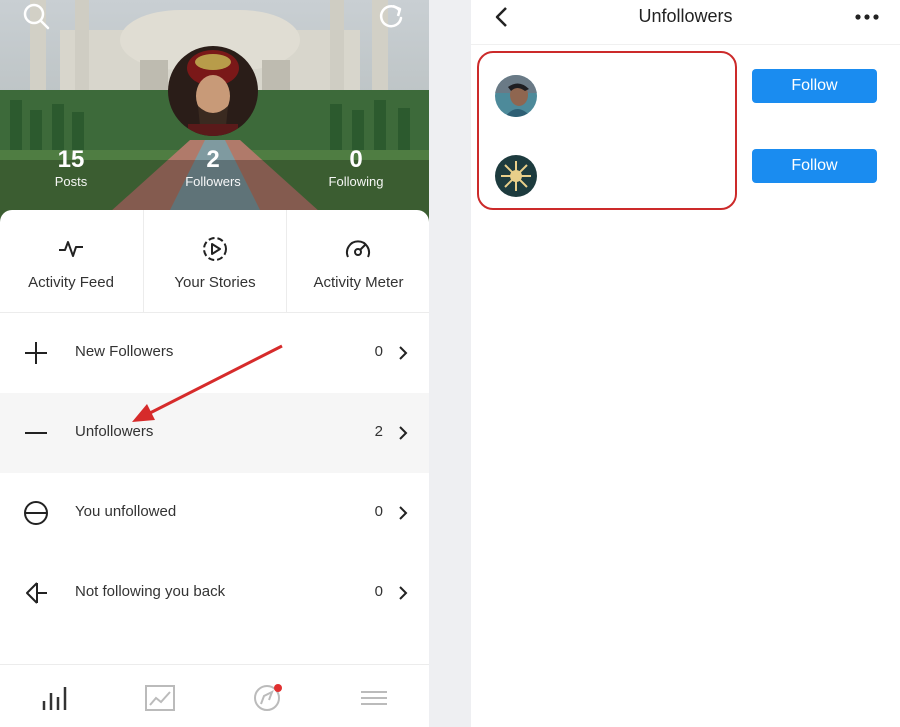  What do you see at coordinates (36, 513) in the screenshot?
I see `circle-minus-icon` at bounding box center [36, 513].